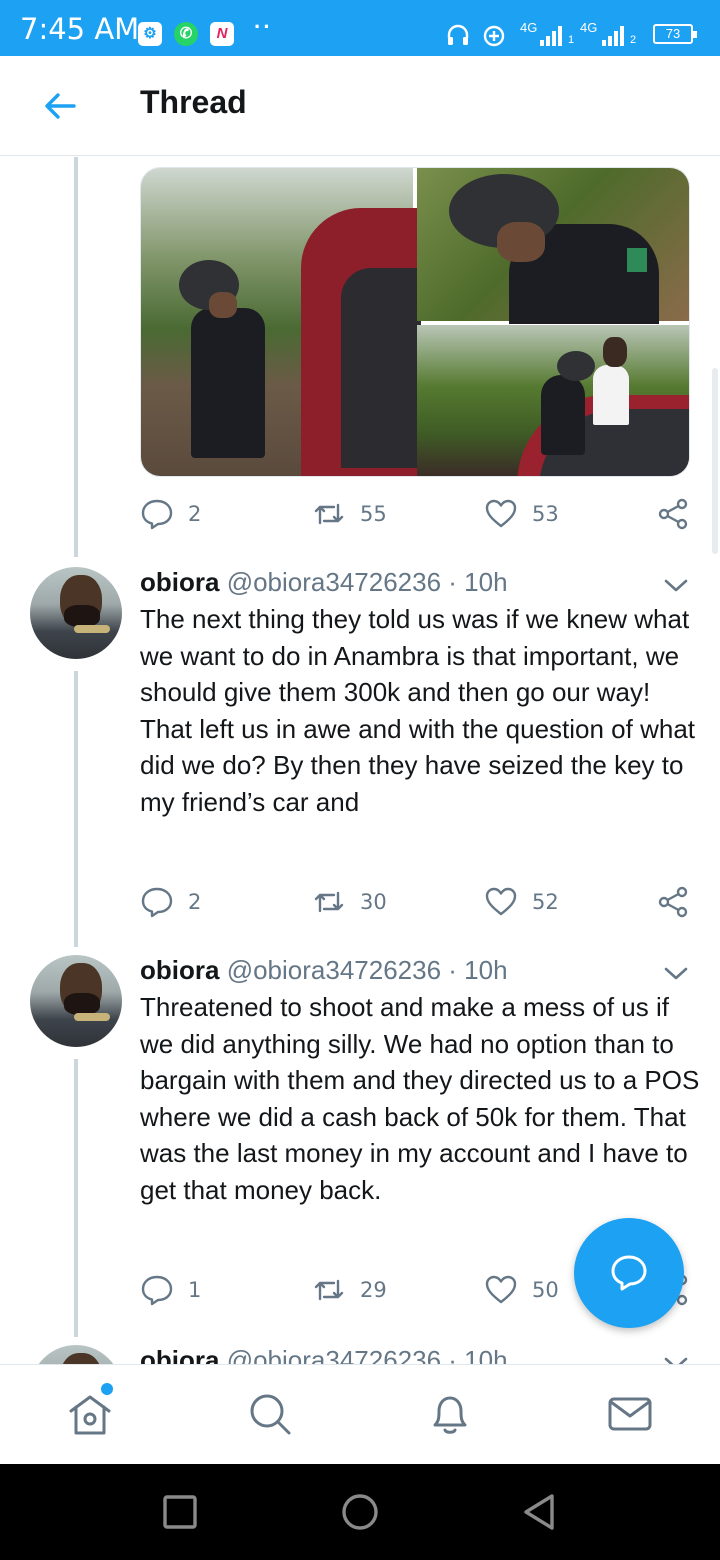 The width and height of the screenshot is (720, 1560). I want to click on scrollbar, so click(715, 461).